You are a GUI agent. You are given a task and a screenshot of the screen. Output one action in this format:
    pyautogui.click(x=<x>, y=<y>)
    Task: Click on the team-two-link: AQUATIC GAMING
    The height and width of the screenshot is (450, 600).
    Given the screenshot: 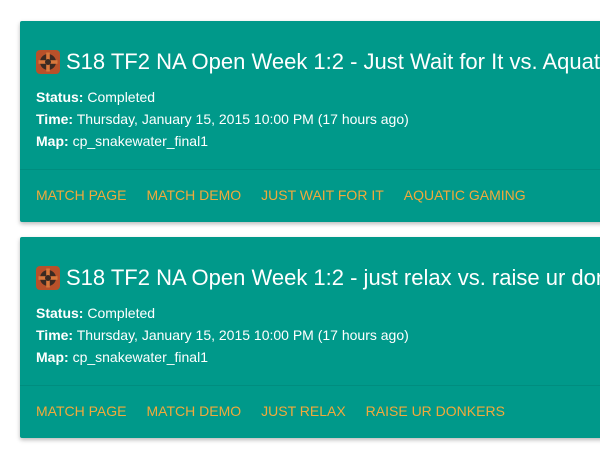 What is the action you would take?
    pyautogui.click(x=465, y=195)
    